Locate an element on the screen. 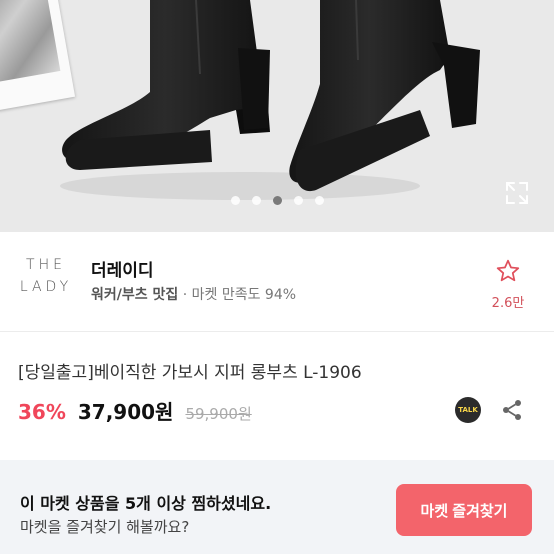 The height and width of the screenshot is (554, 554). favorite-shop-button: 2.6만 is located at coordinates (508, 284).